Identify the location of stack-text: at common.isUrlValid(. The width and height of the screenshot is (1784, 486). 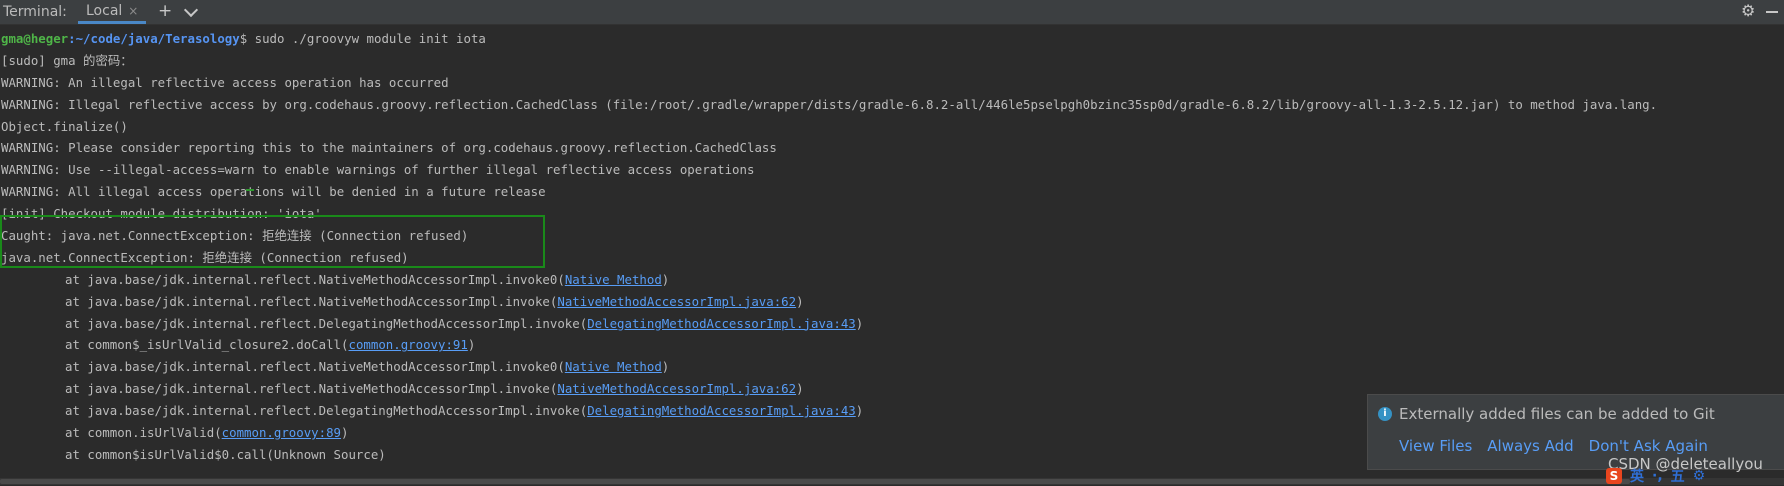
(143, 433).